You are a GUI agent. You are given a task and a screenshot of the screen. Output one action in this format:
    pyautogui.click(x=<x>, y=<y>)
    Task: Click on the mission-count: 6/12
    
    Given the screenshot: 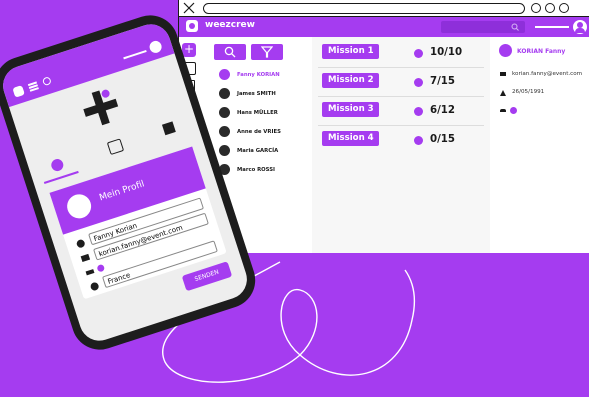 What is the action you would take?
    pyautogui.click(x=442, y=110)
    